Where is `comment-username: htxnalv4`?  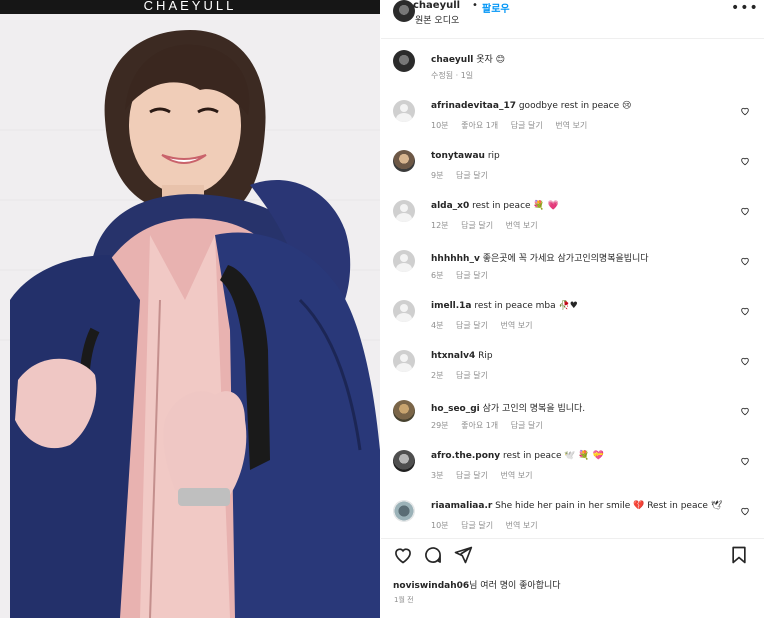 comment-username: htxnalv4 is located at coordinates (453, 356).